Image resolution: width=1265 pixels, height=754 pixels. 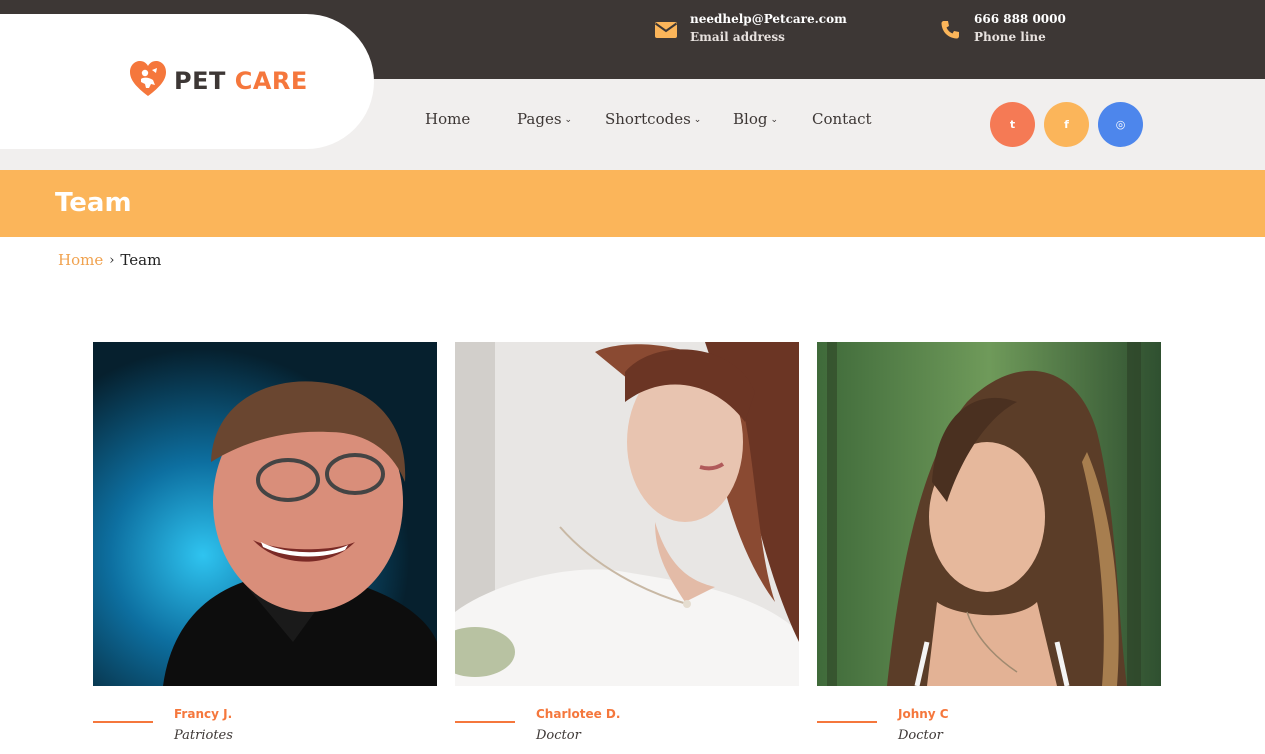 I want to click on instagram-icon: ◎, so click(x=1120, y=124).